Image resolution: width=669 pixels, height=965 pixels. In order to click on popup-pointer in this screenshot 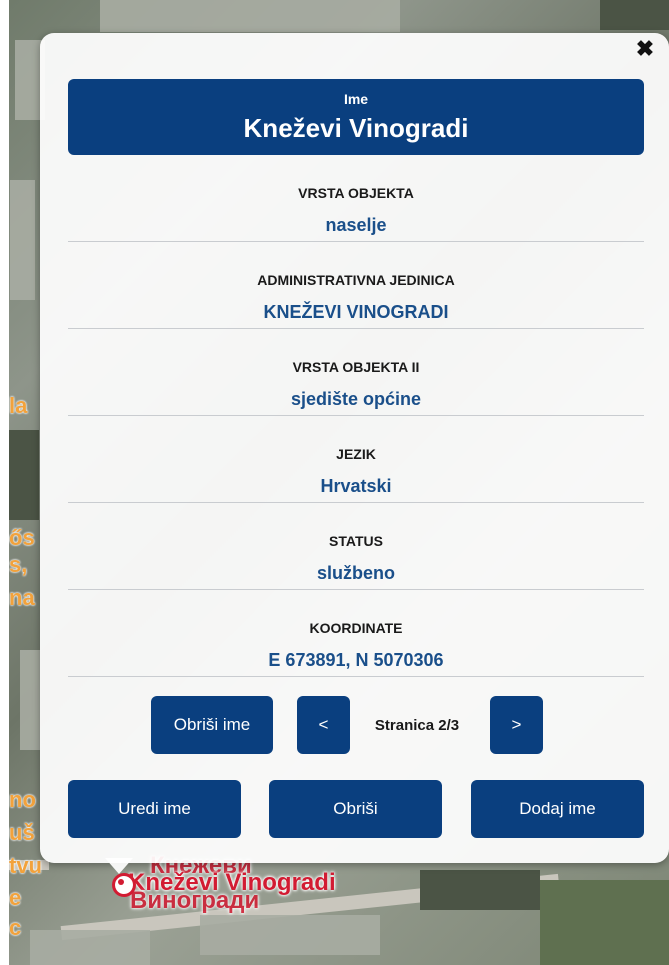, I will do `click(119, 866)`.